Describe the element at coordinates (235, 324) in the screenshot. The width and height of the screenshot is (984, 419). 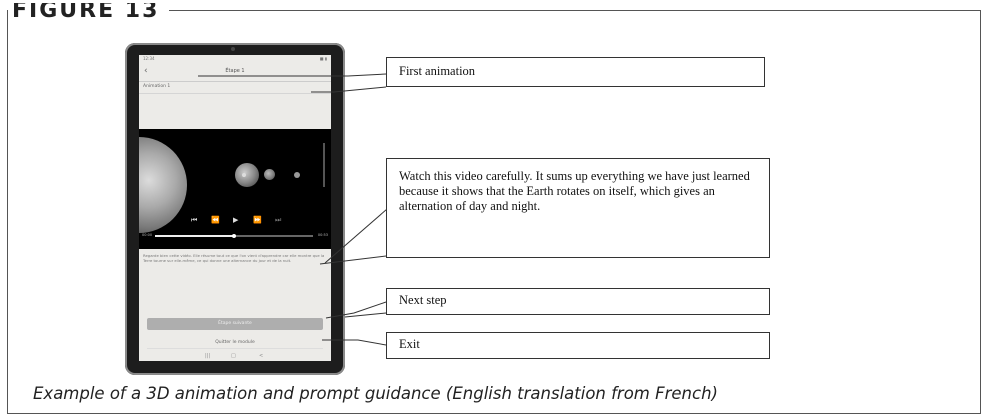
I see `next-step-button: Étape suivante` at that location.